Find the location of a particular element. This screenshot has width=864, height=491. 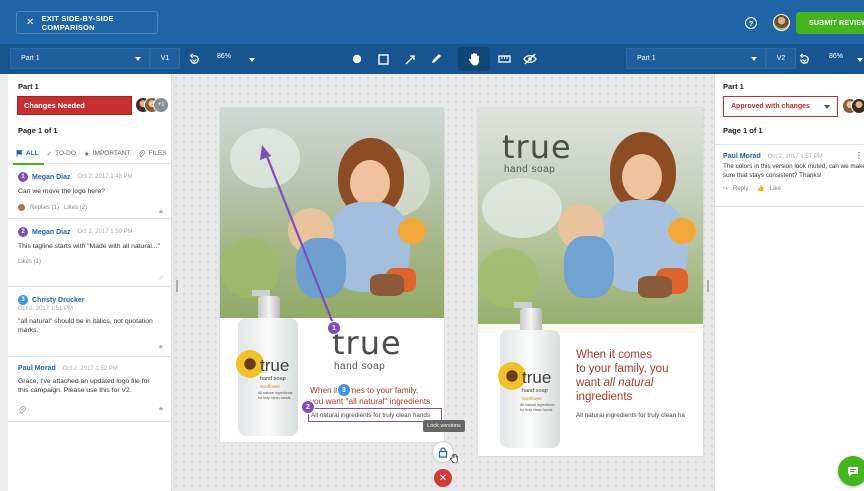

chat-button is located at coordinates (851, 471).